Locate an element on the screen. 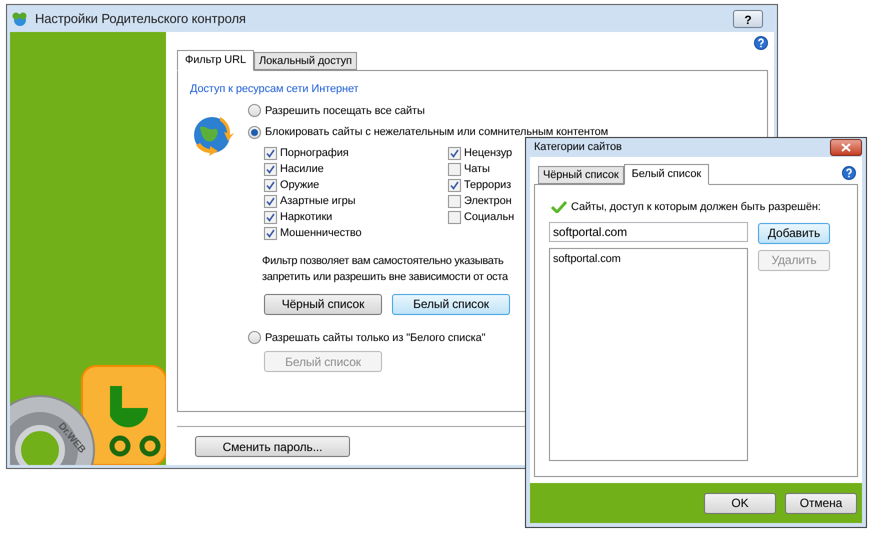 The image size is (869, 533). checkbox-label: Электрон is located at coordinates (488, 202).